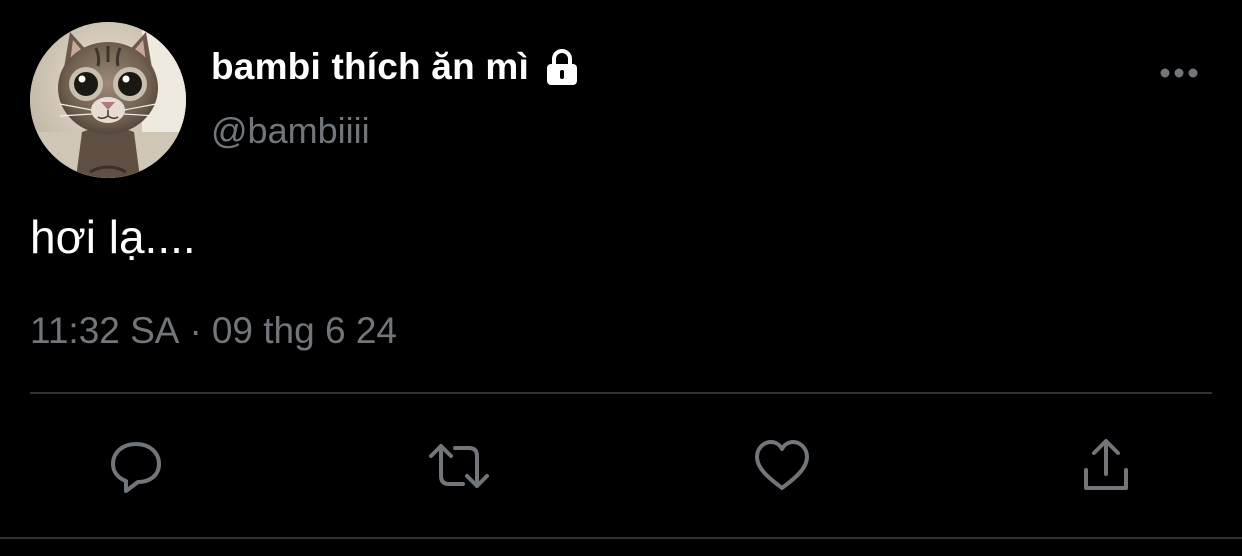 This screenshot has height=556, width=1242. Describe the element at coordinates (105, 330) in the screenshot. I see `tweet-time: 11:32 SA` at that location.